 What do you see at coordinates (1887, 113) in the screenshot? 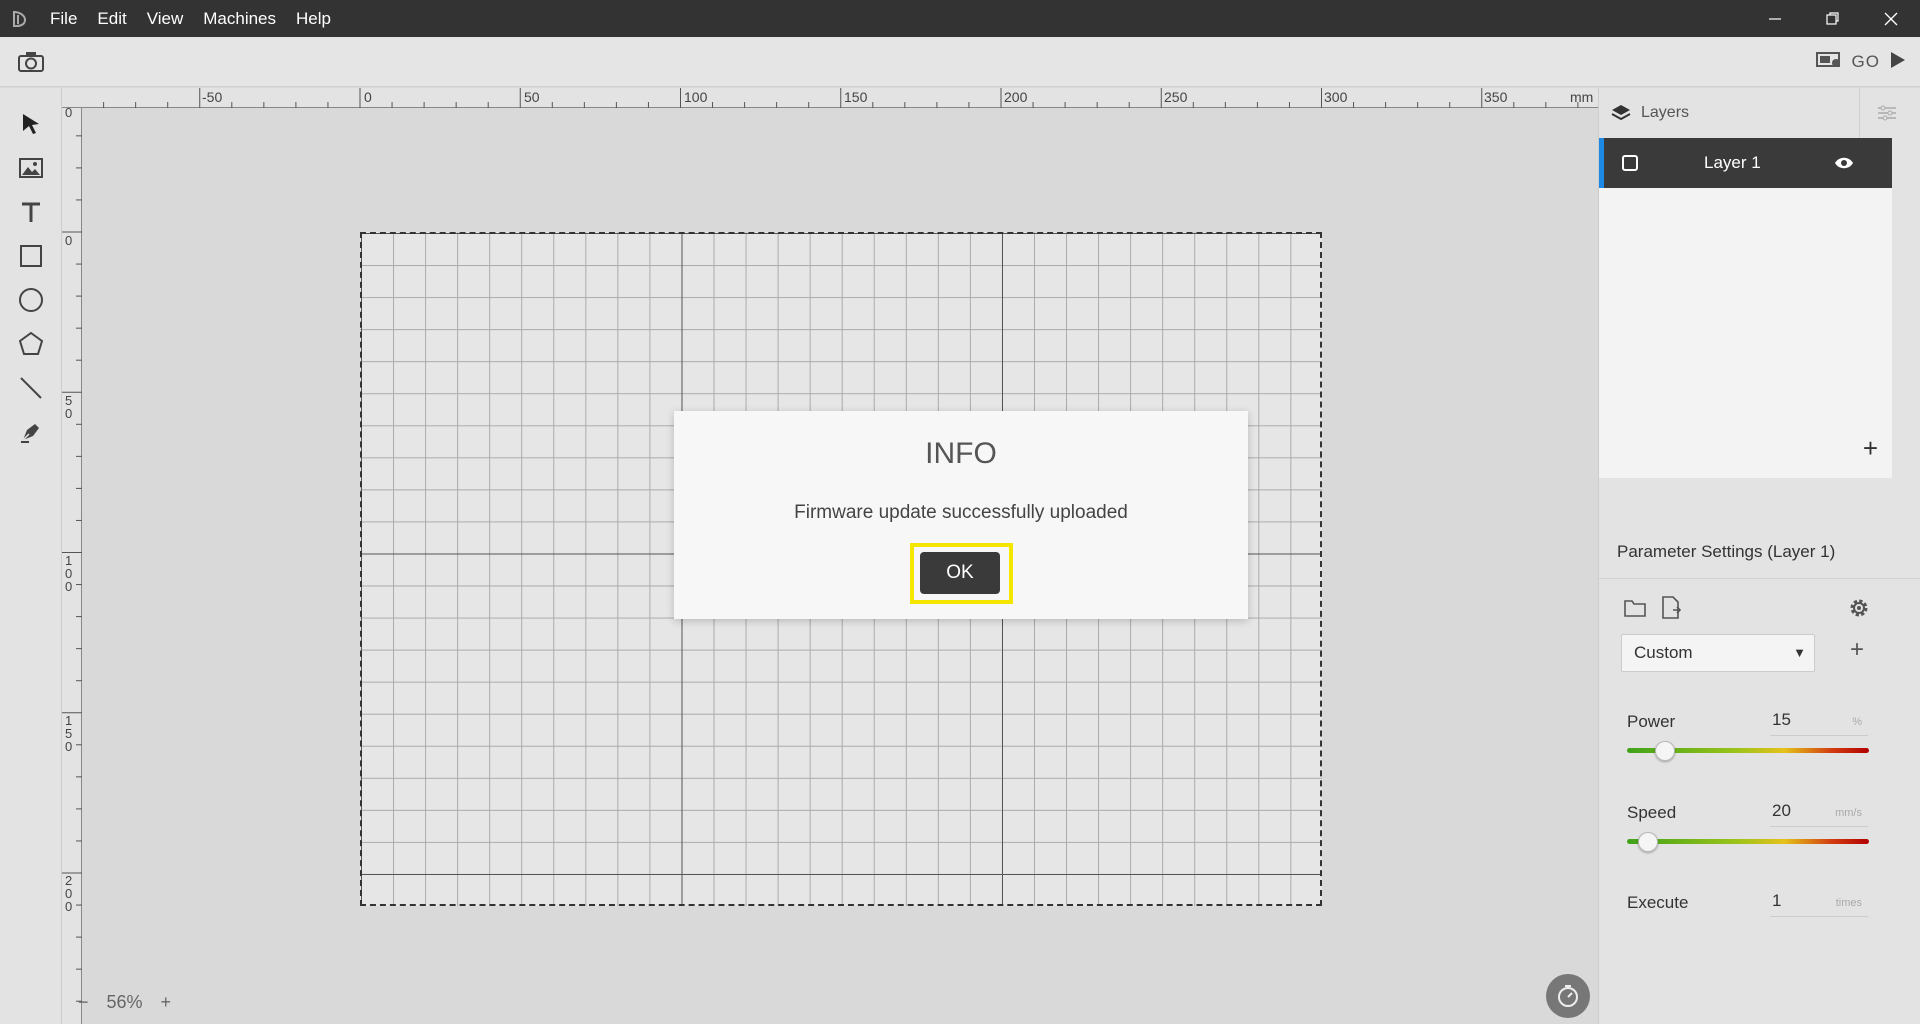
I see `layer-settings-icon` at bounding box center [1887, 113].